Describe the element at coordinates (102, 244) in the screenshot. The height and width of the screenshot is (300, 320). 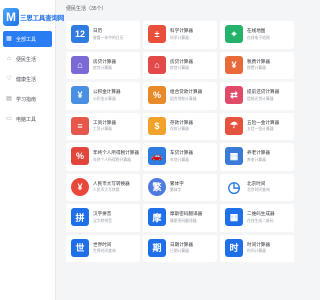
I see `tool-title: 世界时间` at that location.